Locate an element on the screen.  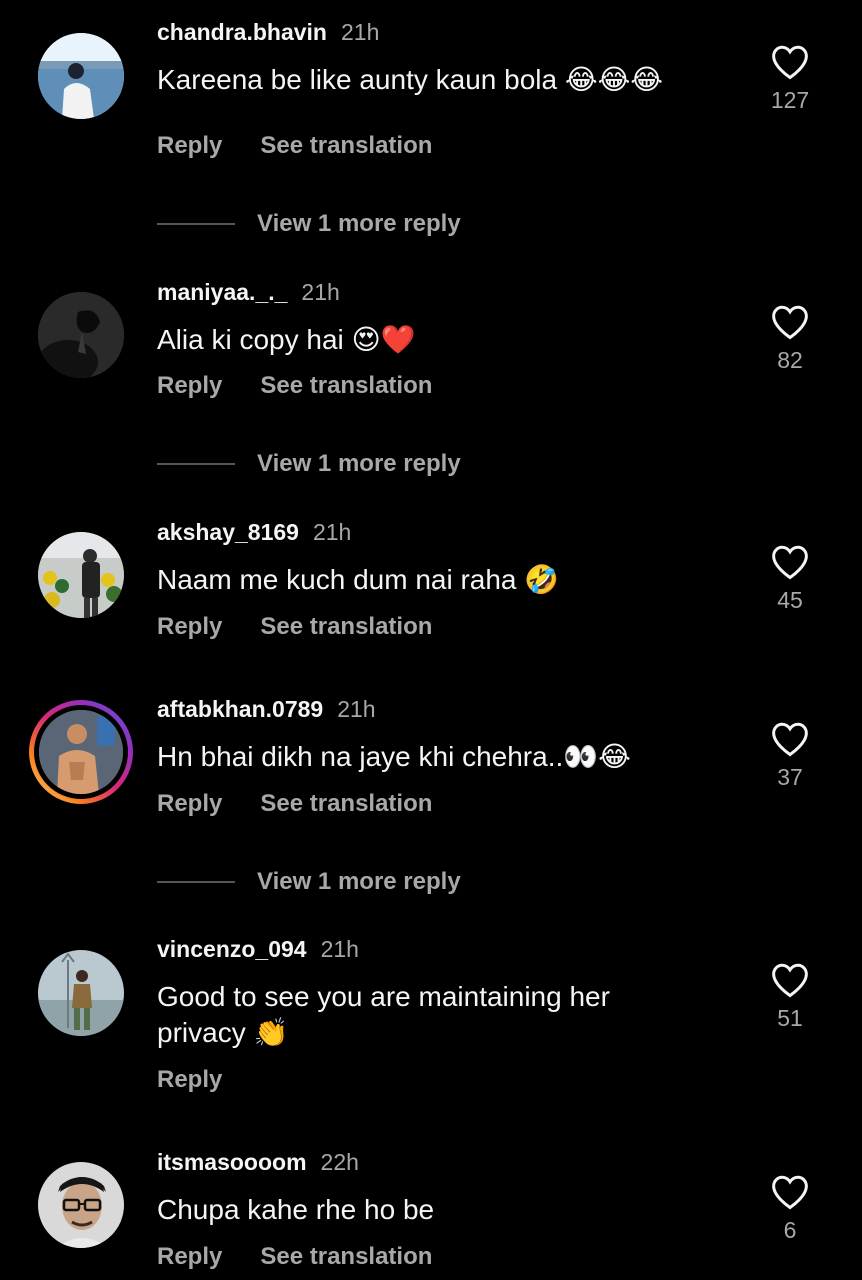
comment-text: Chupa kahe rhe ho be is located at coordinates (296, 1209).